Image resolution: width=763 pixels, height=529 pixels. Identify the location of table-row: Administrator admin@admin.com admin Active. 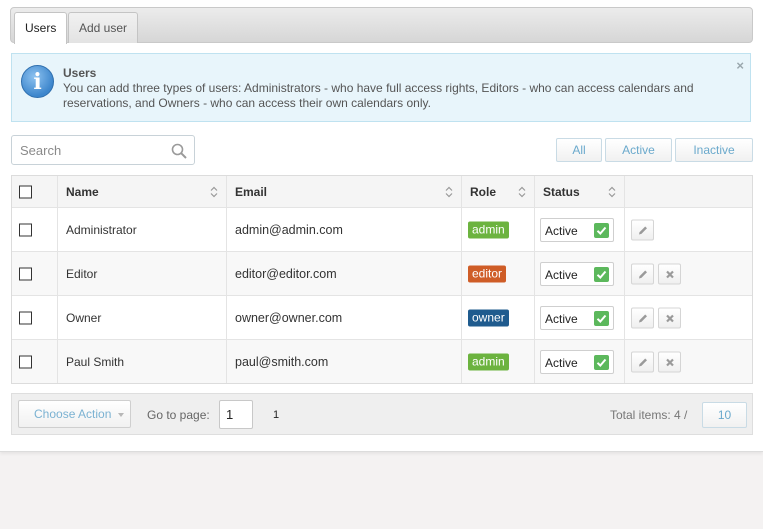
(382, 229).